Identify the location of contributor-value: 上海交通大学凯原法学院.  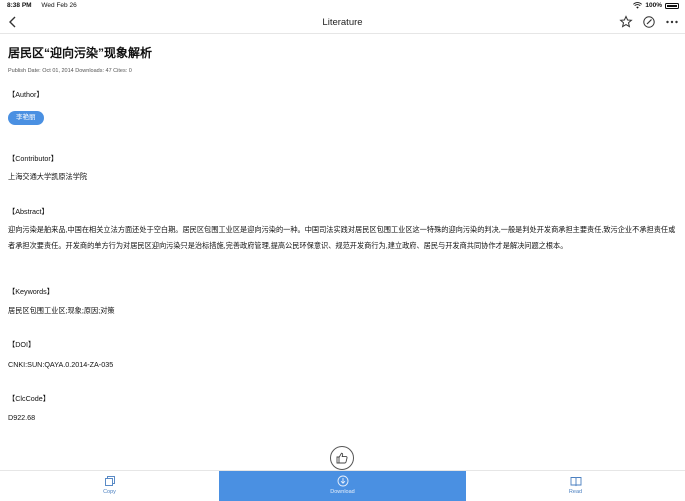
(48, 176).